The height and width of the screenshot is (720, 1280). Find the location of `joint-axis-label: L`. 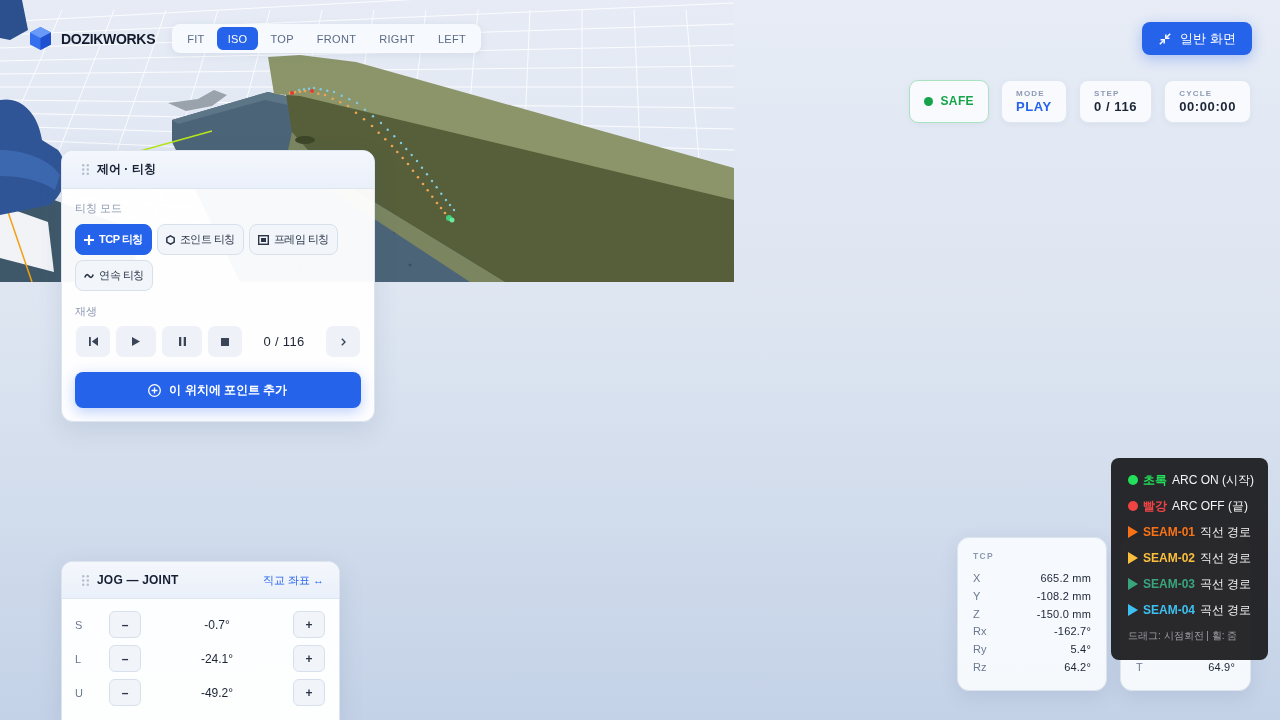

joint-axis-label: L is located at coordinates (79, 658).